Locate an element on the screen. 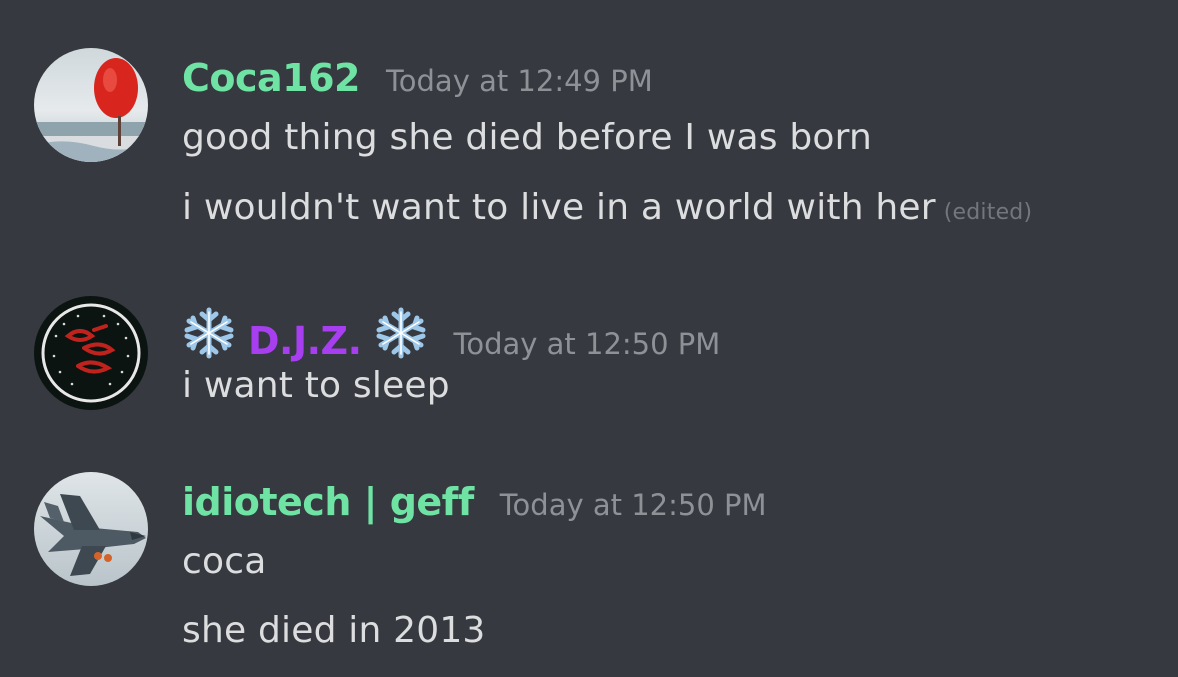 This screenshot has width=1178, height=677. fighter-jet-avatar-icon is located at coordinates (91, 529).